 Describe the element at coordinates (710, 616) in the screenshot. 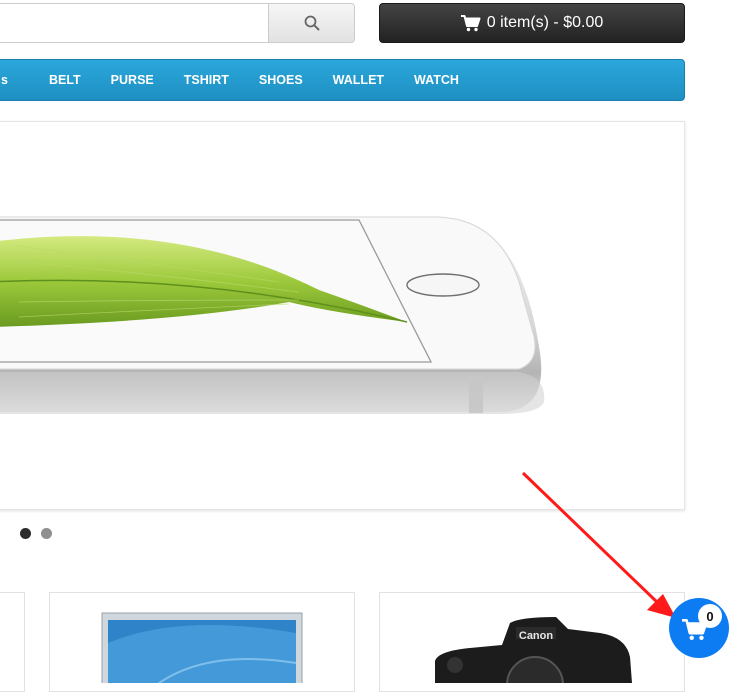

I see `floating-cart-count-badge: 0` at that location.